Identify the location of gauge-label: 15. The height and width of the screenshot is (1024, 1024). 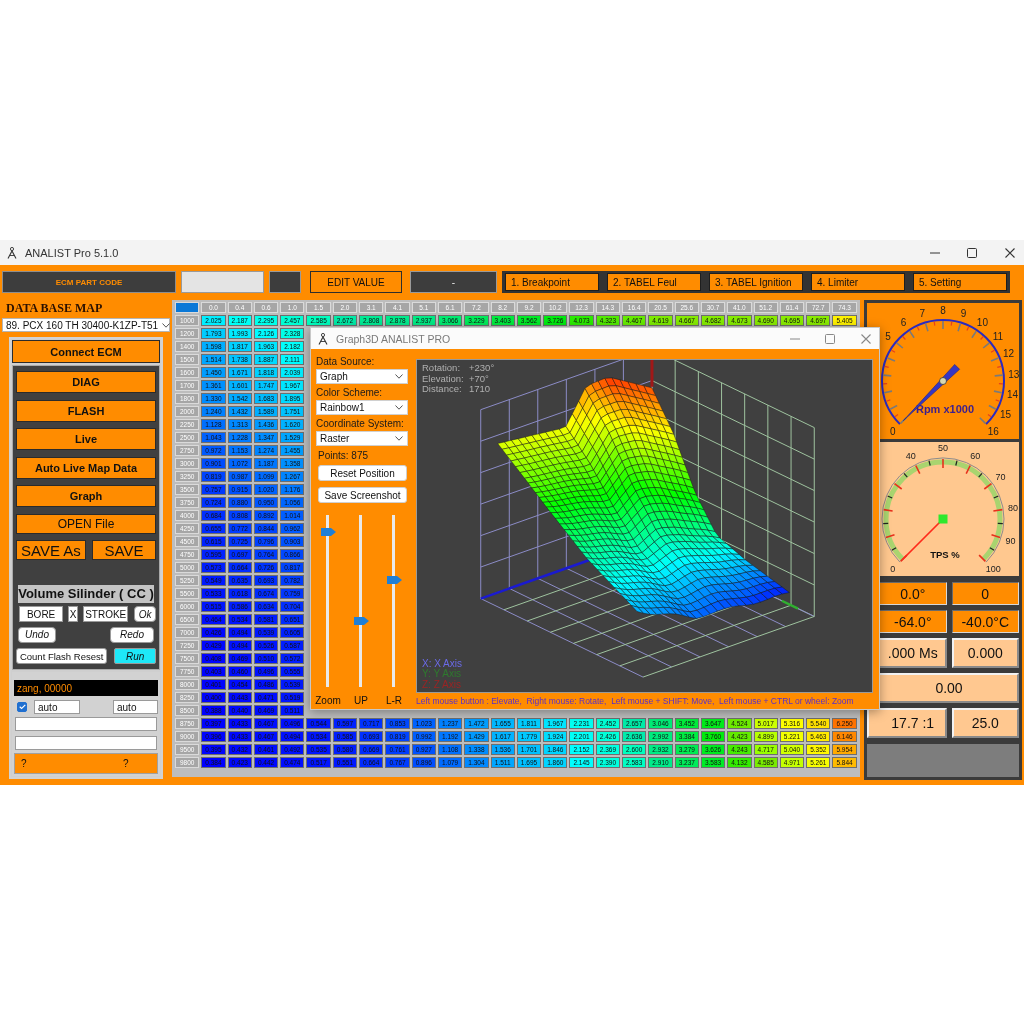
(1006, 414).